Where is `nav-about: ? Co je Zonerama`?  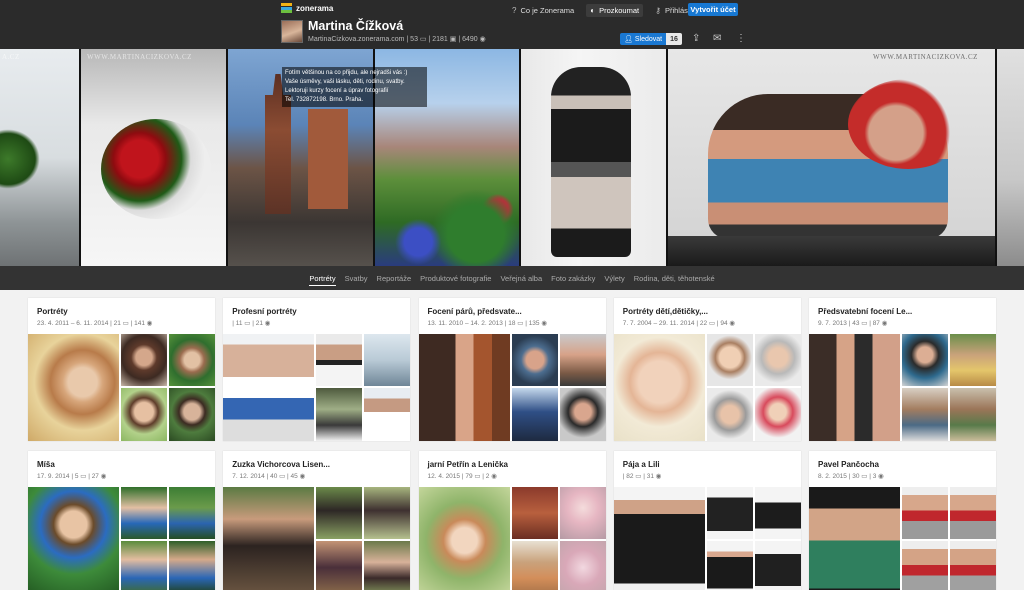 nav-about: ? Co je Zonerama is located at coordinates (543, 10).